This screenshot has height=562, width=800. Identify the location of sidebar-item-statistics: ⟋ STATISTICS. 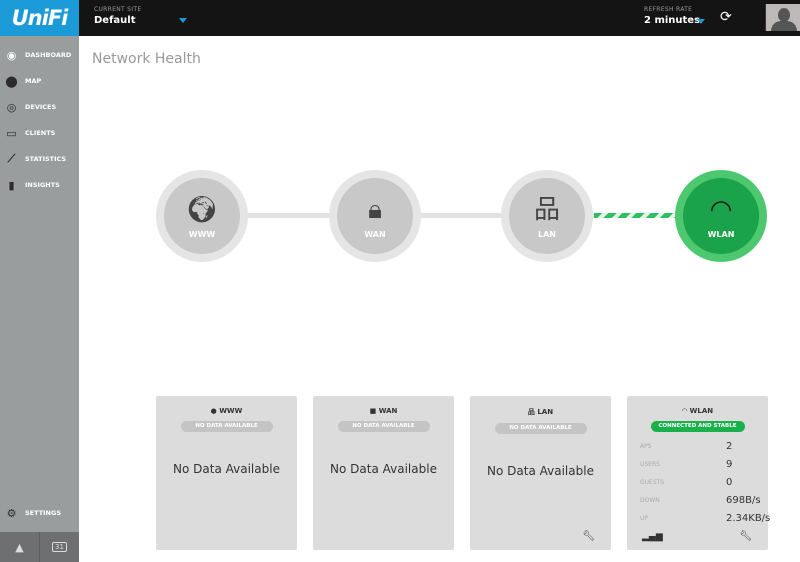
(35, 159).